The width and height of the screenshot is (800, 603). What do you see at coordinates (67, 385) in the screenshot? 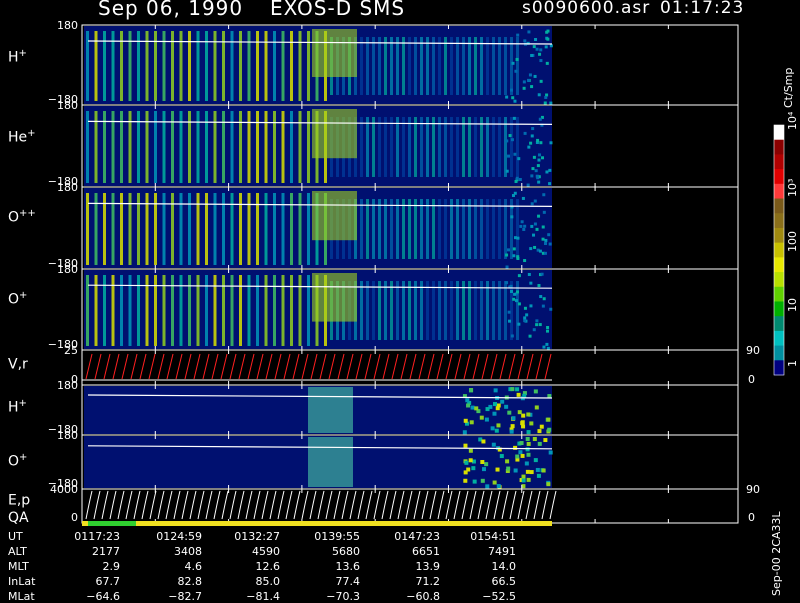
I see `panel-ytop-5: 180` at bounding box center [67, 385].